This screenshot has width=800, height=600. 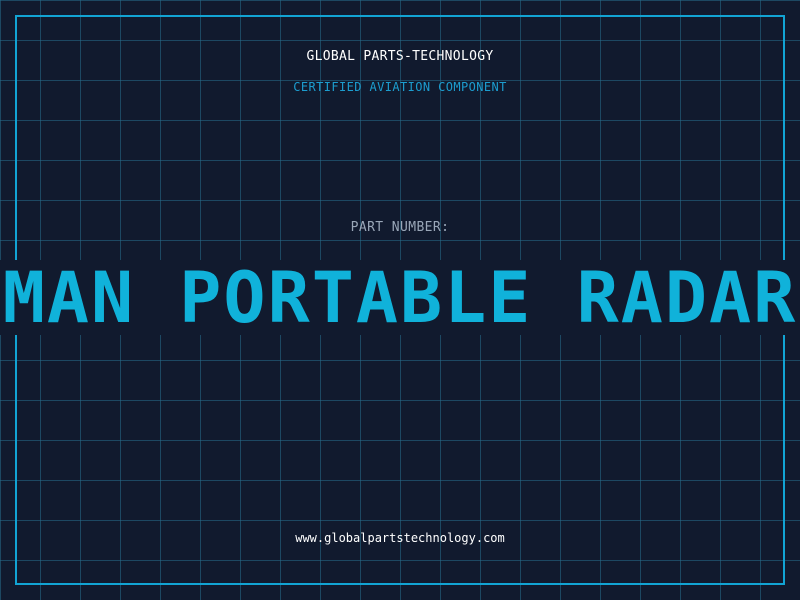 What do you see at coordinates (400, 538) in the screenshot?
I see `website-link: www.globalpartstechnology.com` at bounding box center [400, 538].